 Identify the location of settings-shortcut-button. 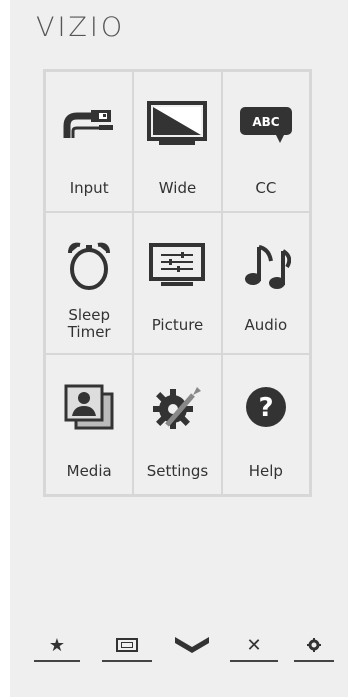
(314, 645).